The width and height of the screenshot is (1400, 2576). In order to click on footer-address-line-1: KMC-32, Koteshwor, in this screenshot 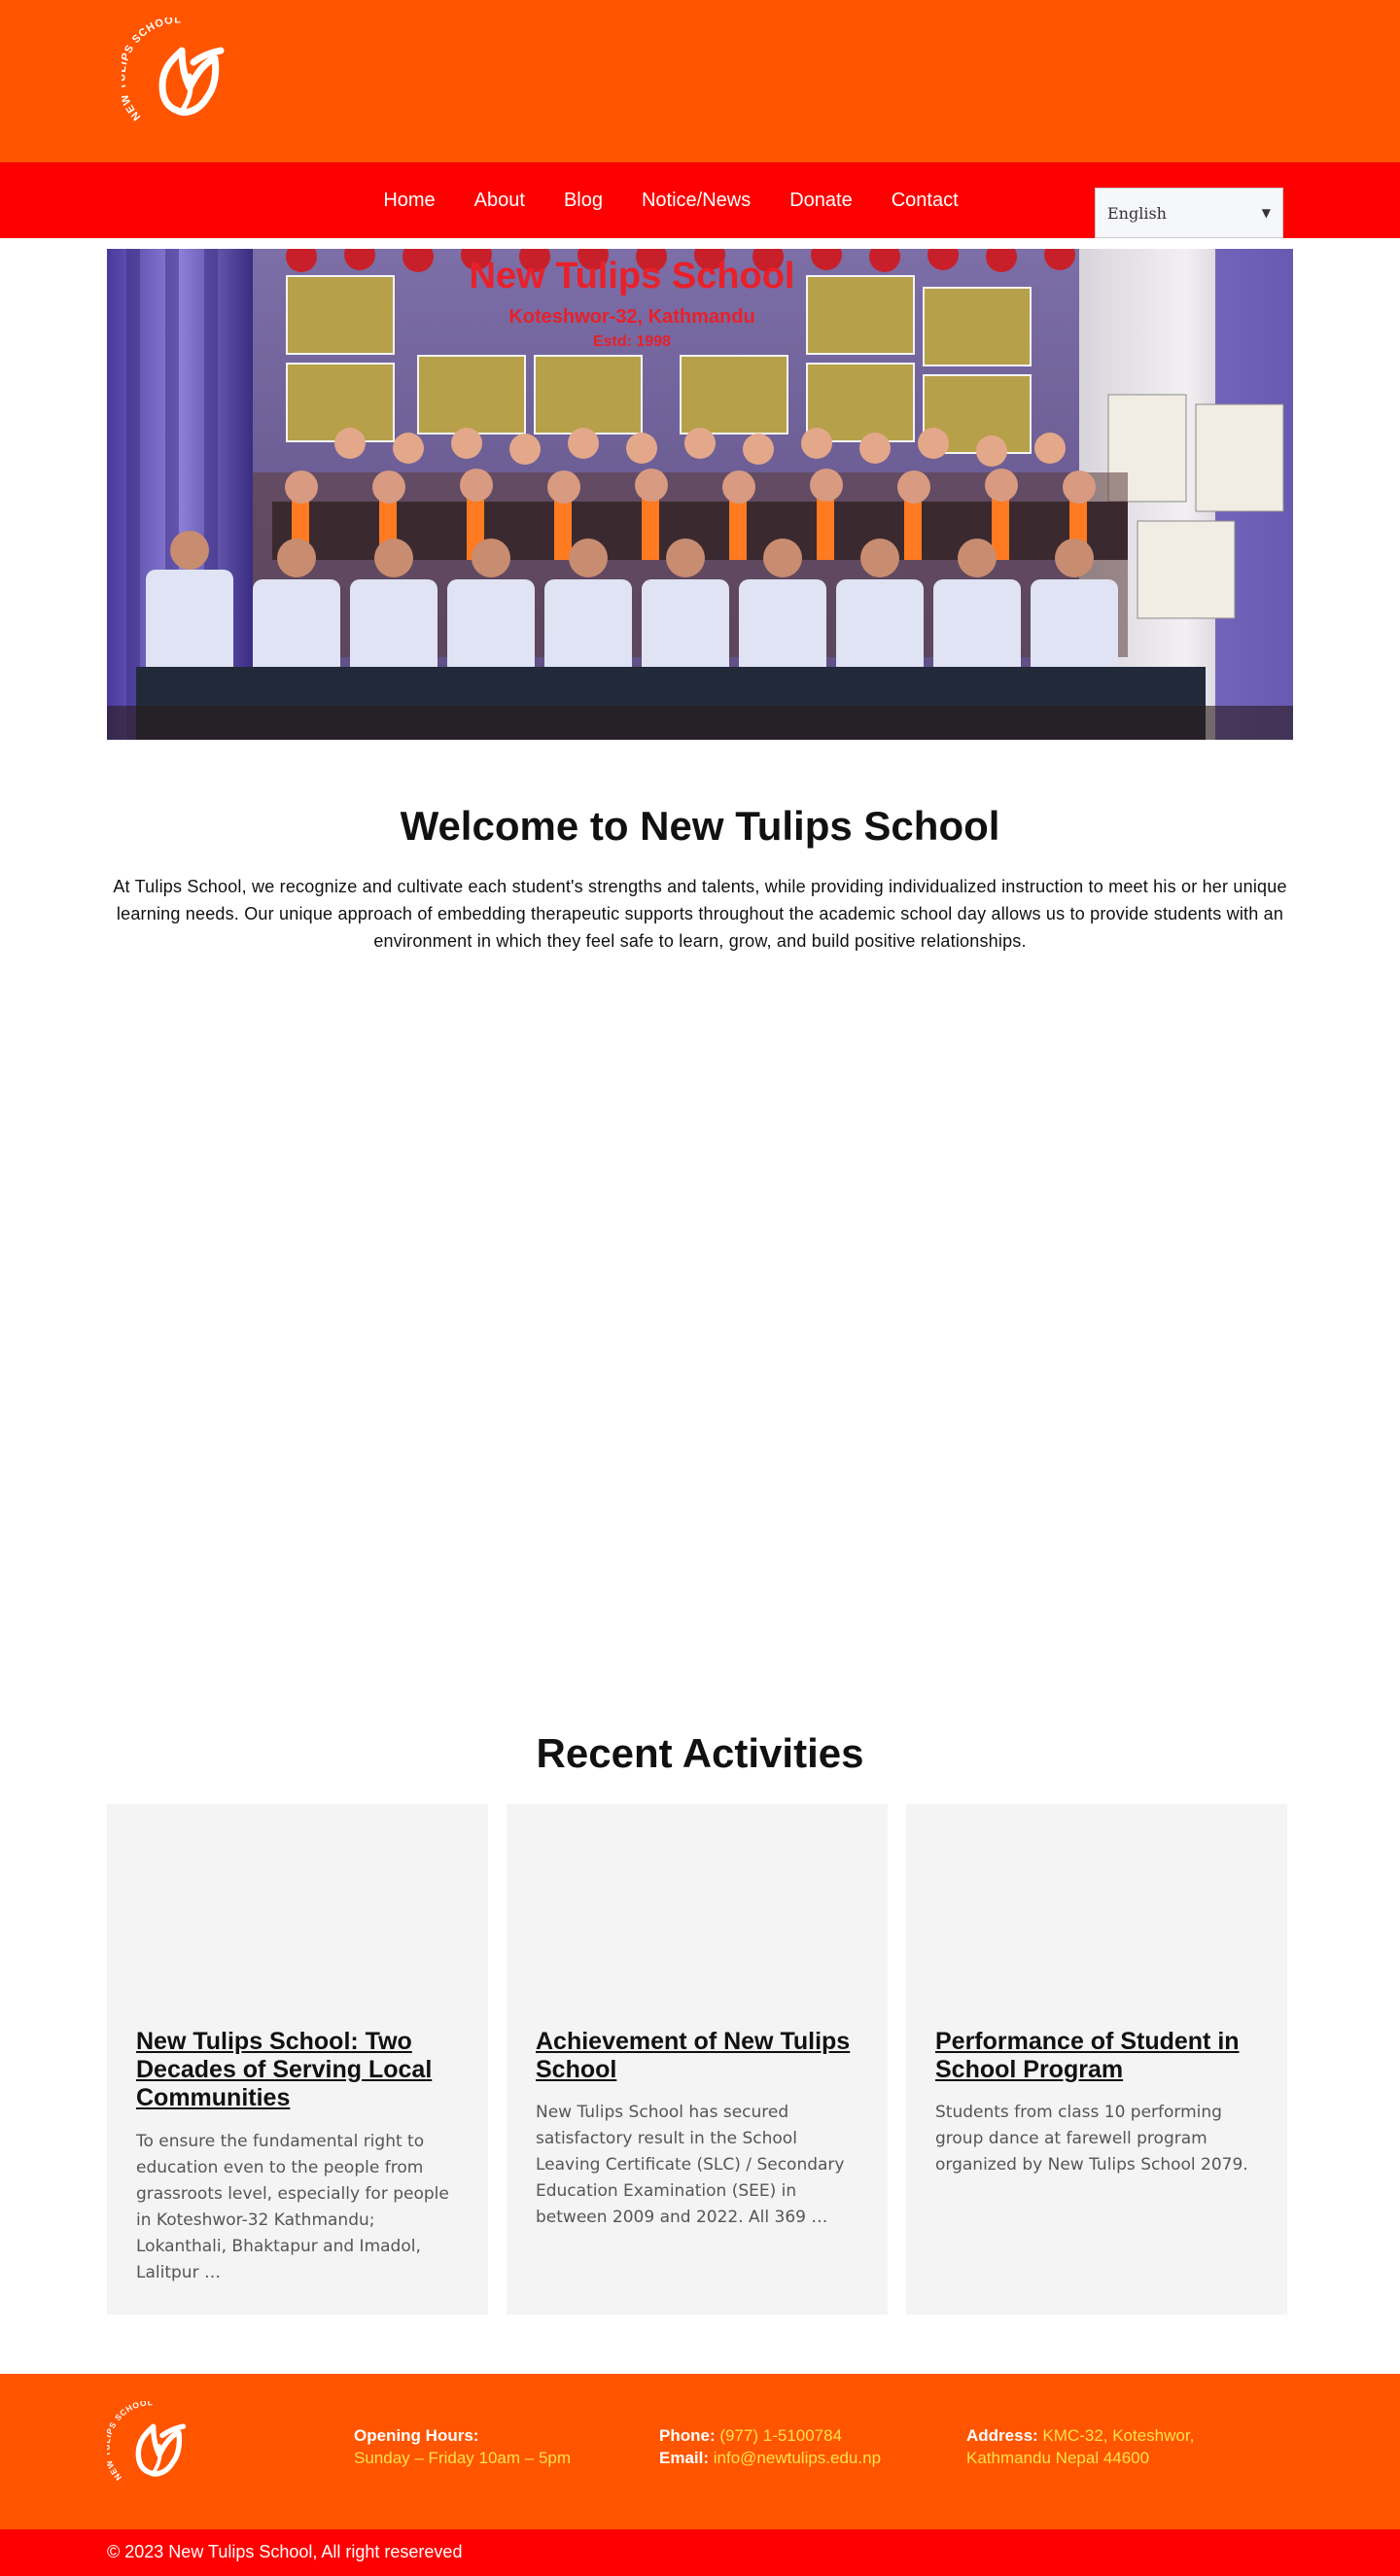, I will do `click(1118, 2436)`.